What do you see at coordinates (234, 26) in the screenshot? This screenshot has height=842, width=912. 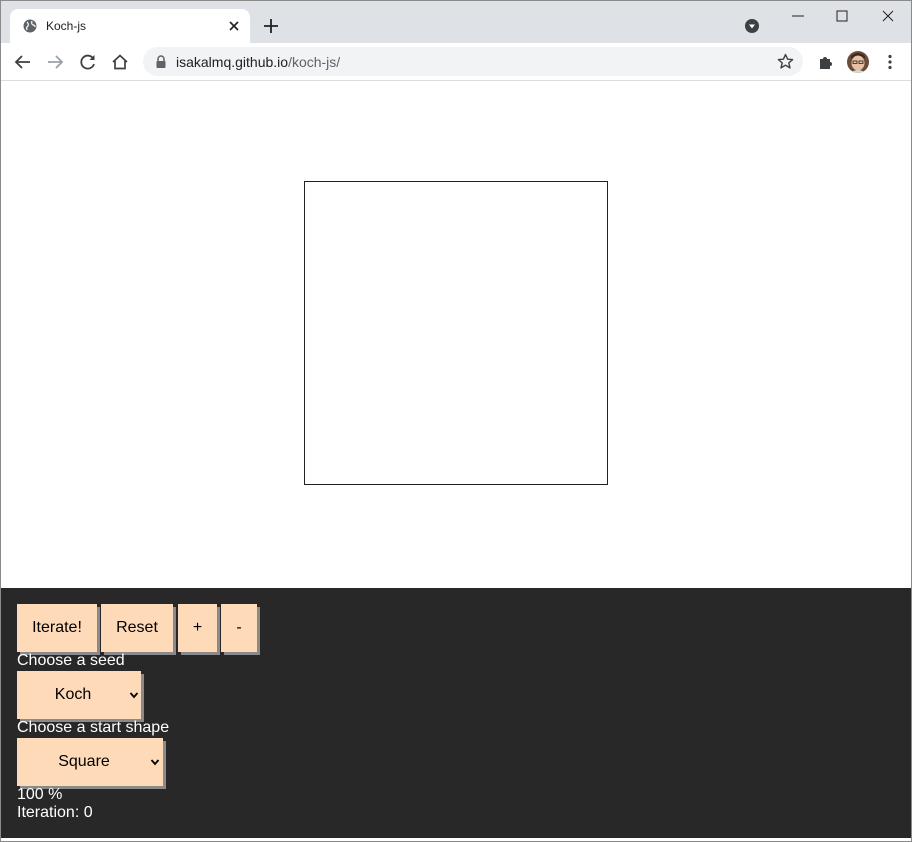 I see `close-tab-icon` at bounding box center [234, 26].